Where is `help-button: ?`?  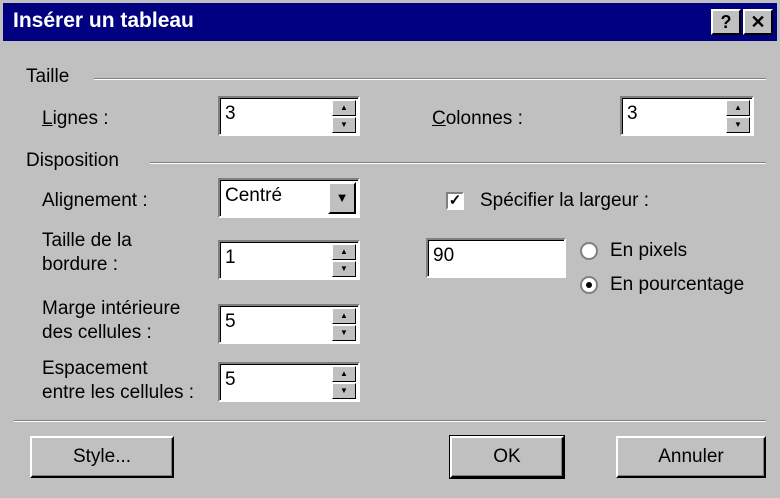 help-button: ? is located at coordinates (726, 22).